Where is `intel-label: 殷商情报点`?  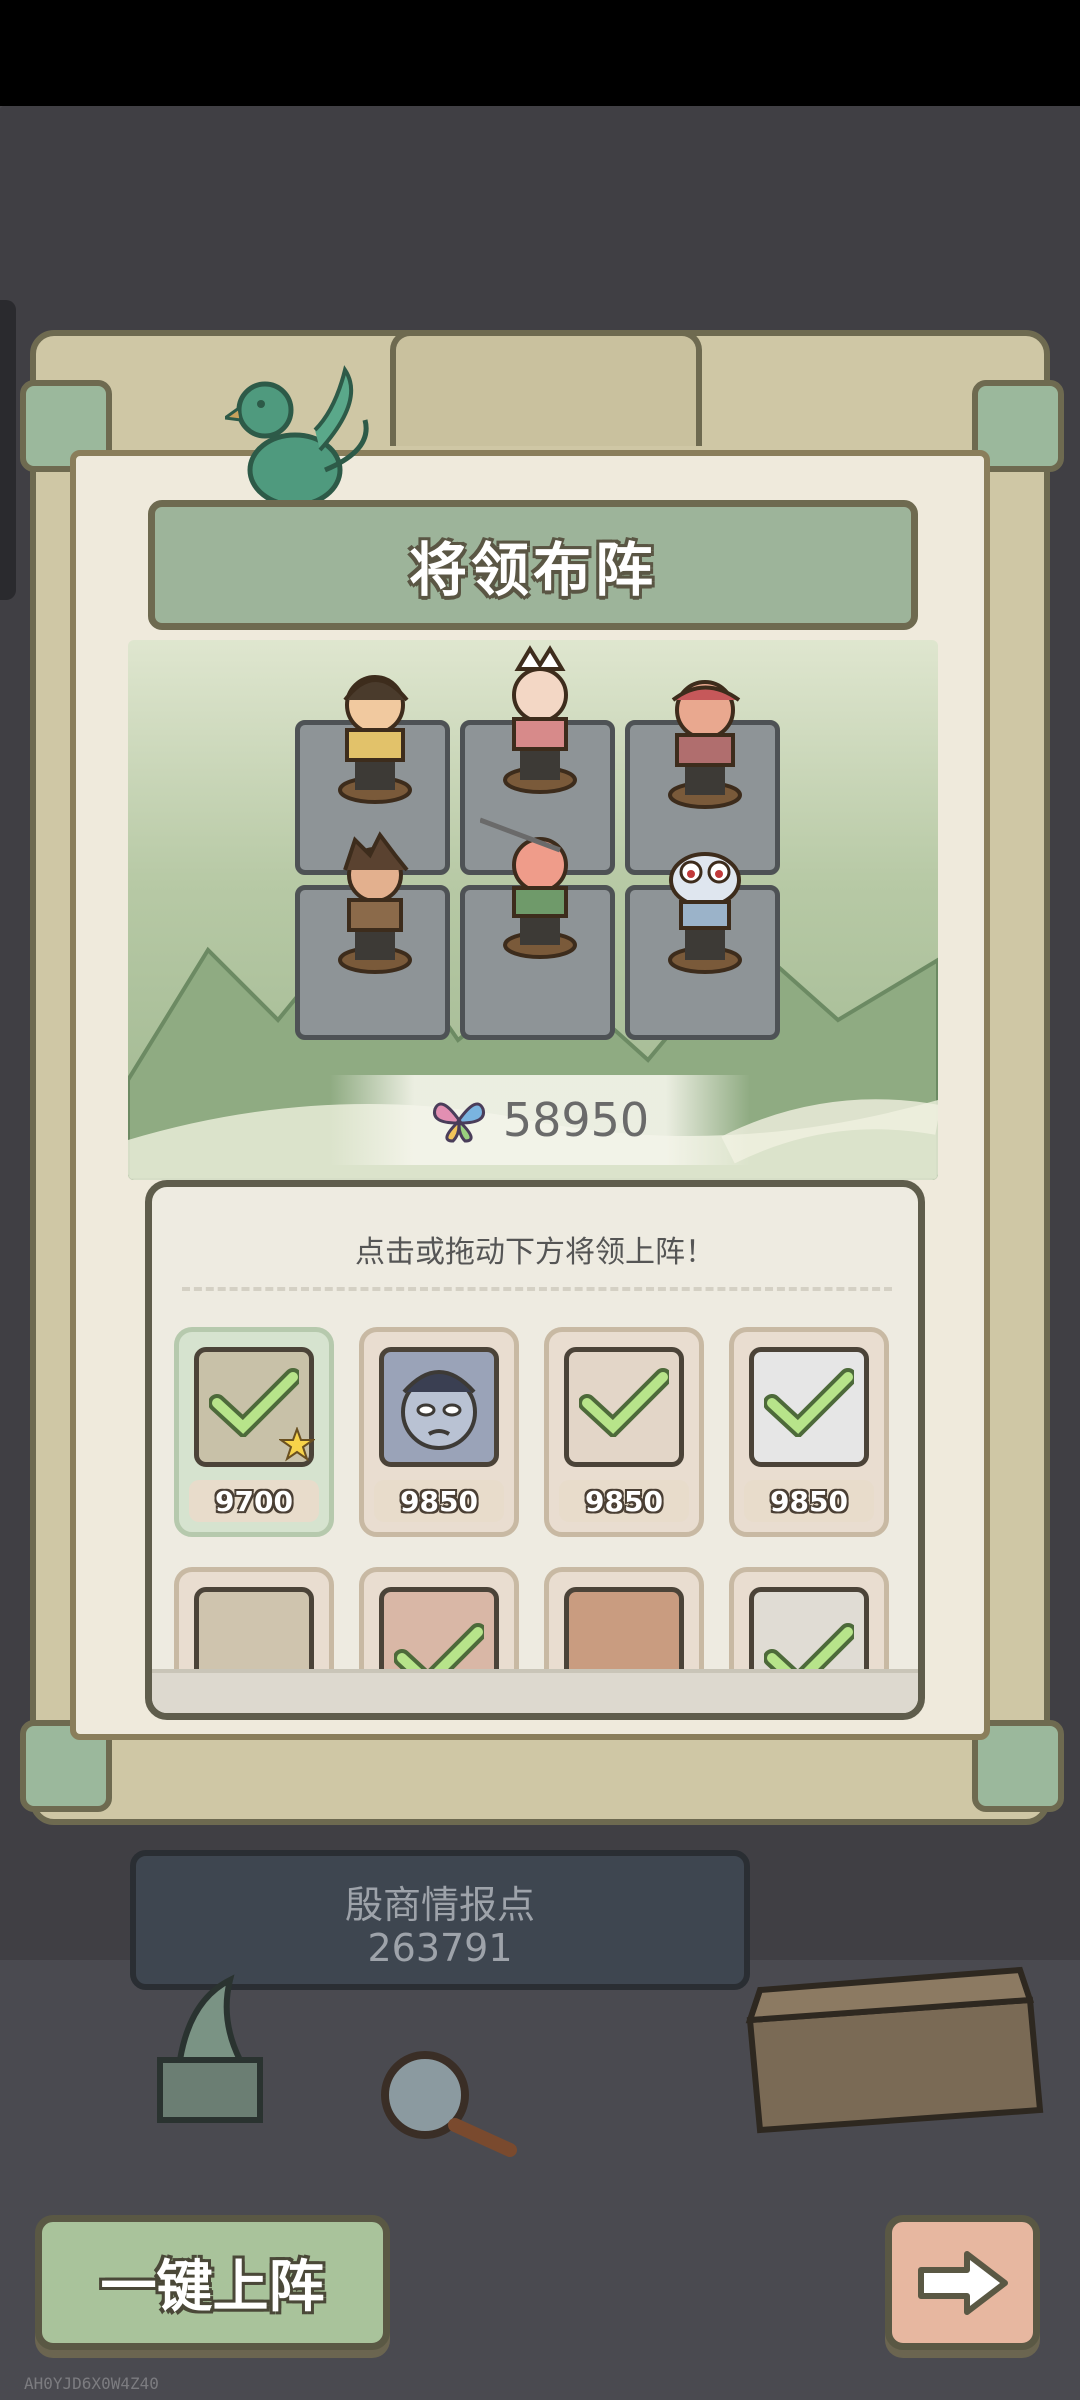 intel-label: 殷商情报点 is located at coordinates (439, 1905).